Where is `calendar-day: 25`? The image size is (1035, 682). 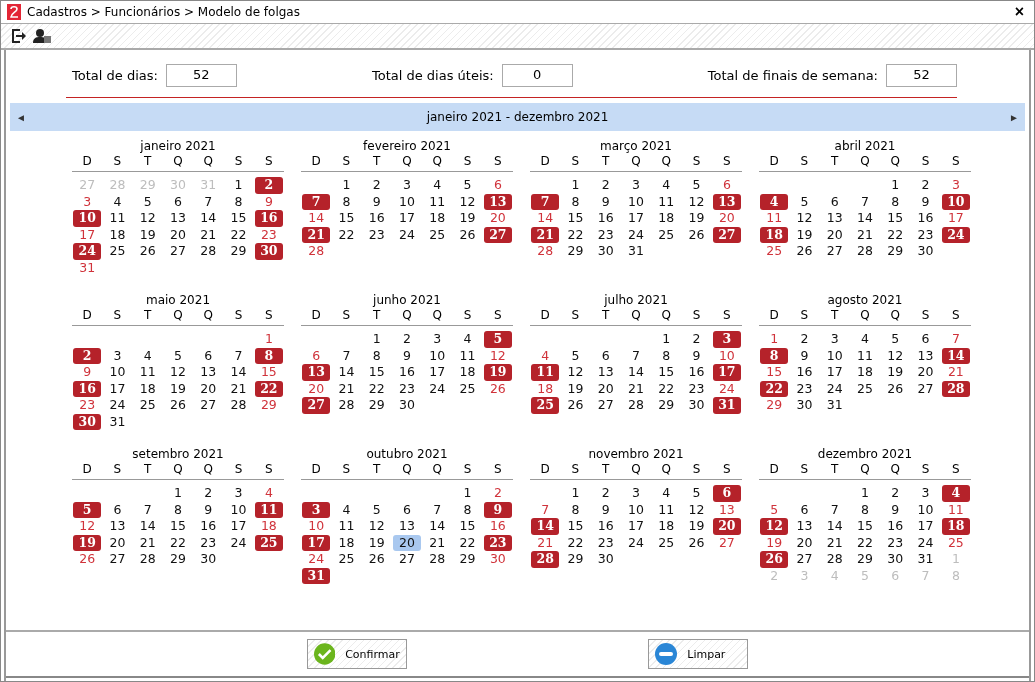 calendar-day: 25 is located at coordinates (666, 234).